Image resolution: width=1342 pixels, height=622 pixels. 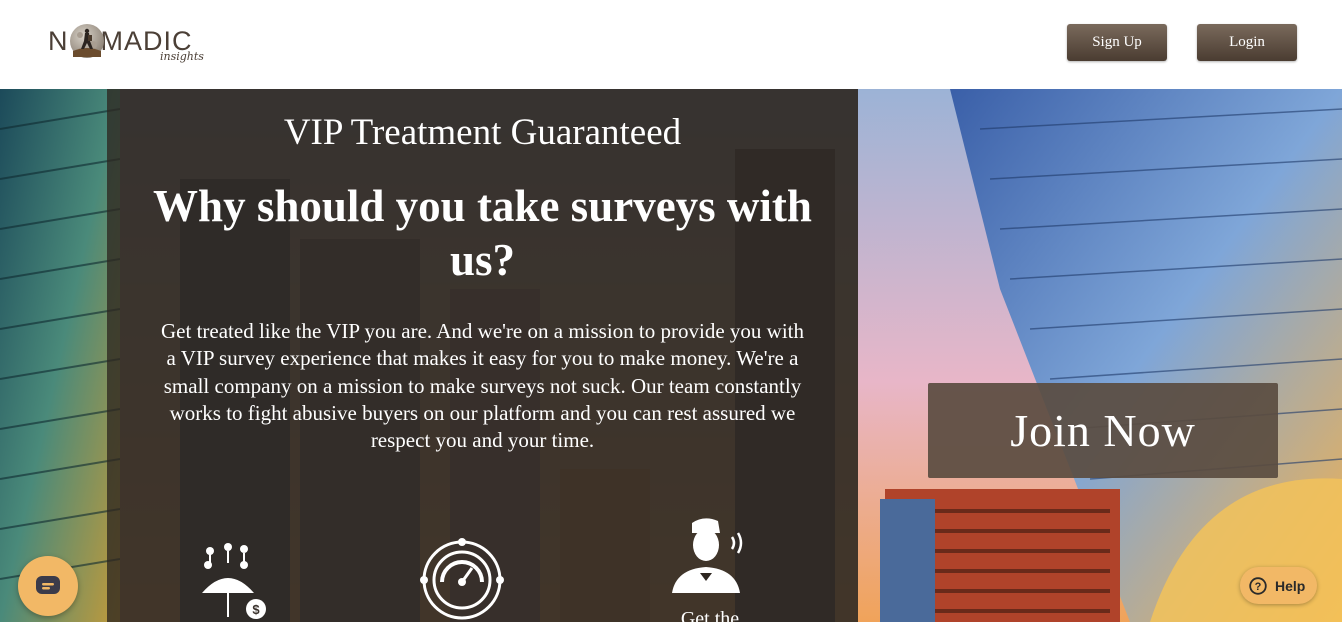 What do you see at coordinates (671, 44) in the screenshot?
I see `site-header: N MADIC insights Sign Up Login` at bounding box center [671, 44].